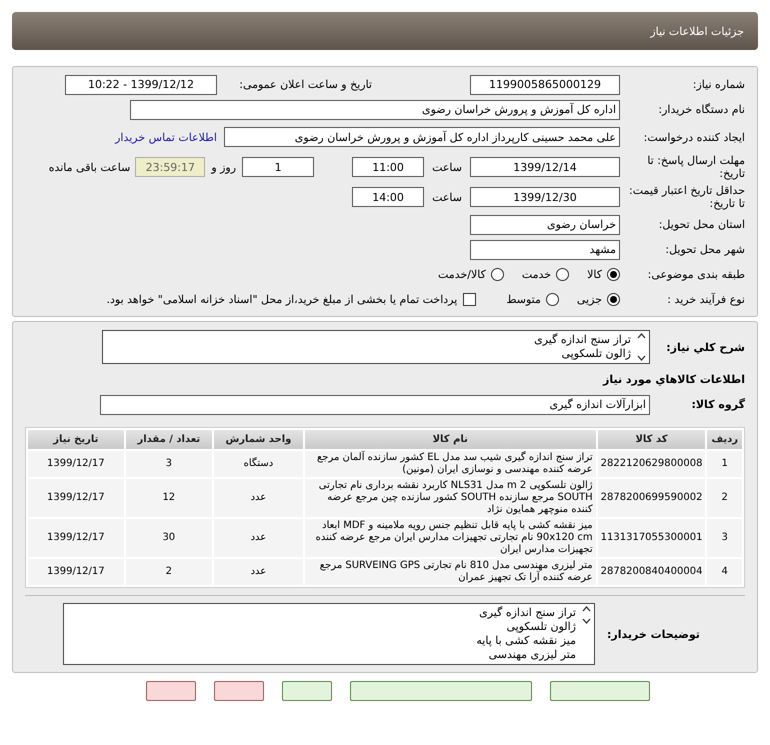 The image size is (770, 745). I want to click on text-line: متر لیزری مهندسی, so click(532, 655).